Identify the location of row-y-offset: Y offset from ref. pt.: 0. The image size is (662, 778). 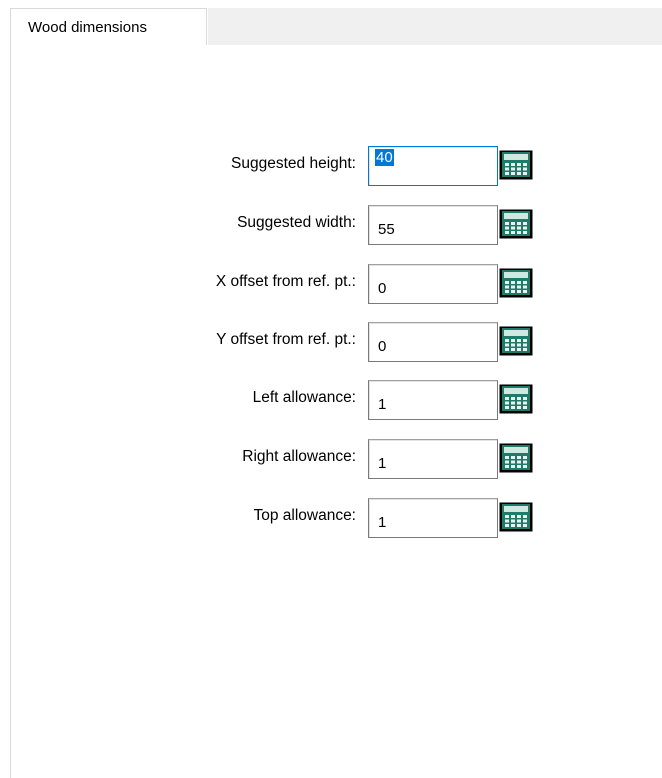
(331, 342).